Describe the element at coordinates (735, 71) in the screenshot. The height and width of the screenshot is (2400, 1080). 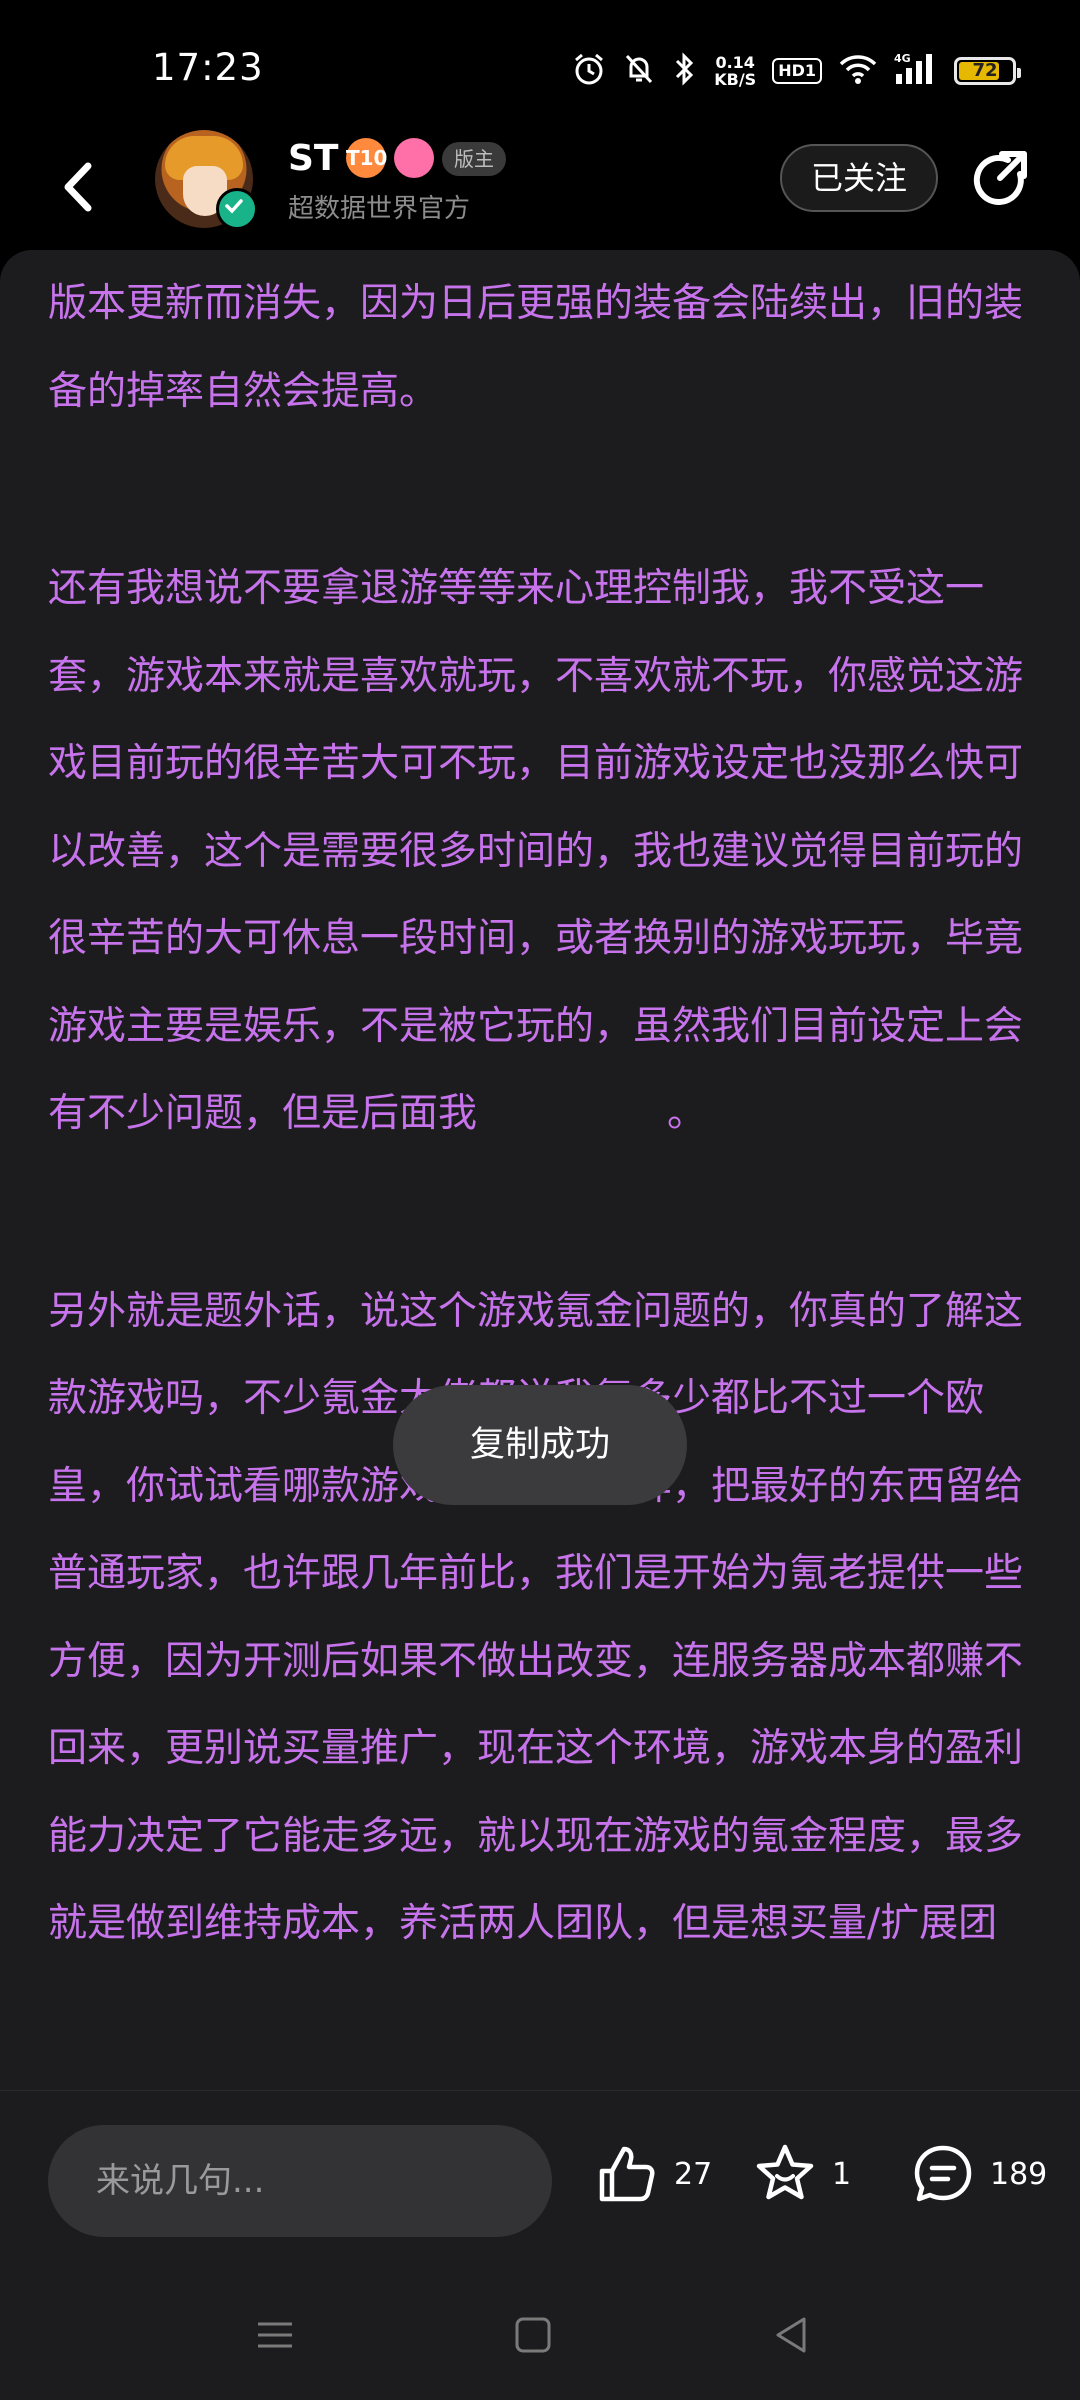
I see `network-speed: 0.14 KB/S` at that location.